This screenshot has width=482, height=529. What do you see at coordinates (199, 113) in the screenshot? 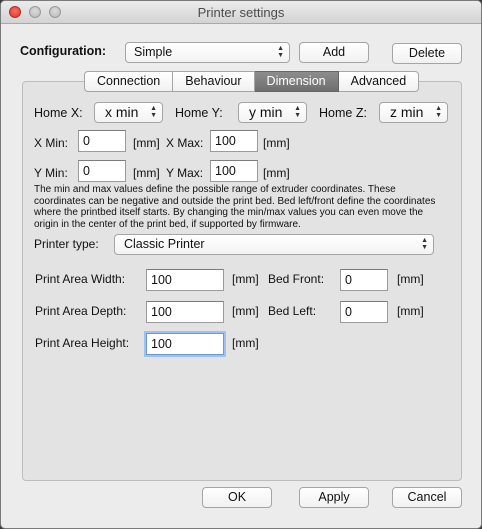
I see `home-y-label: Home Y:` at bounding box center [199, 113].